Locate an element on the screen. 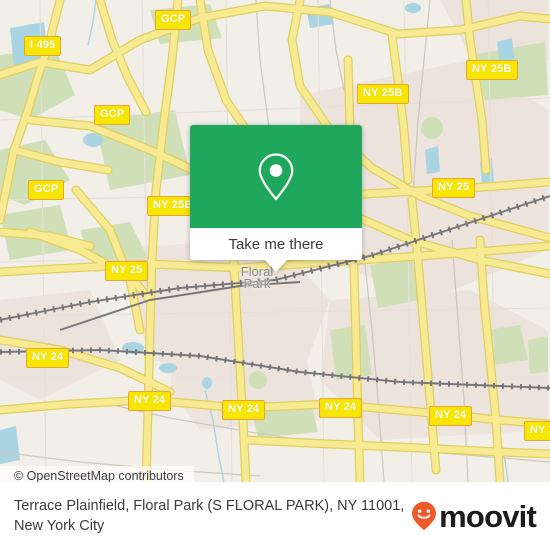 The image size is (550, 550). road-shield: I 495 is located at coordinates (43, 46).